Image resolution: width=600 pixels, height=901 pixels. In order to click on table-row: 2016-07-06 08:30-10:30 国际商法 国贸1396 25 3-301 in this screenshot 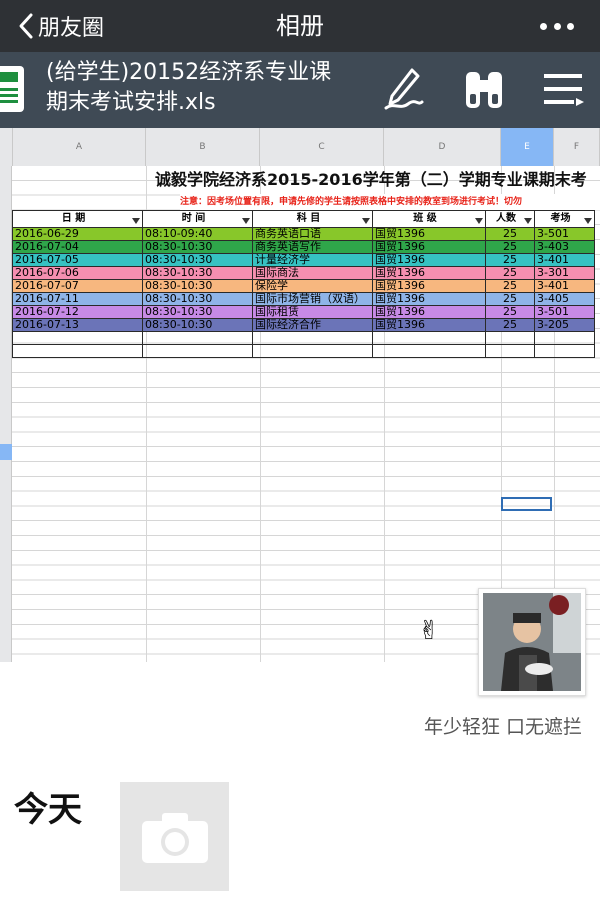, I will do `click(303, 273)`.